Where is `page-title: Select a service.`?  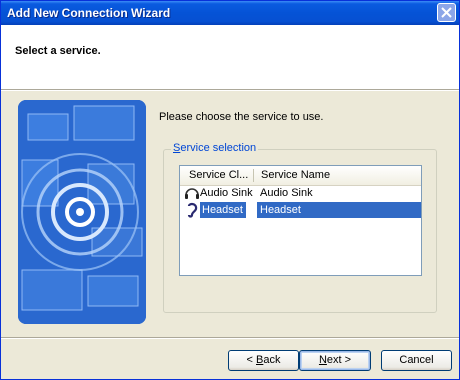 page-title: Select a service. is located at coordinates (58, 51).